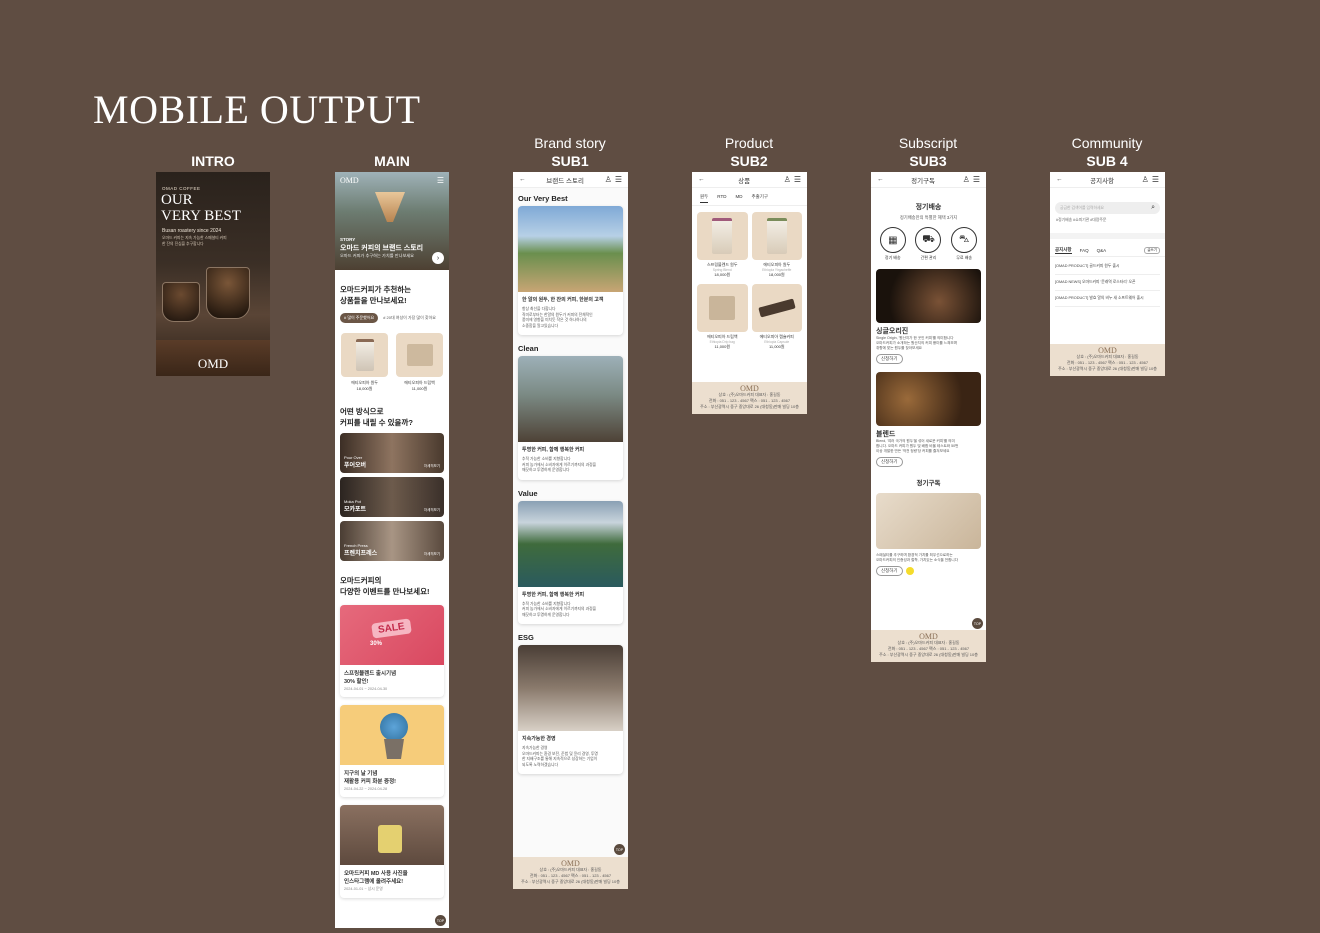 The height and width of the screenshot is (933, 1320). Describe the element at coordinates (759, 198) in the screenshot. I see `tab-tools: 추출기구` at that location.